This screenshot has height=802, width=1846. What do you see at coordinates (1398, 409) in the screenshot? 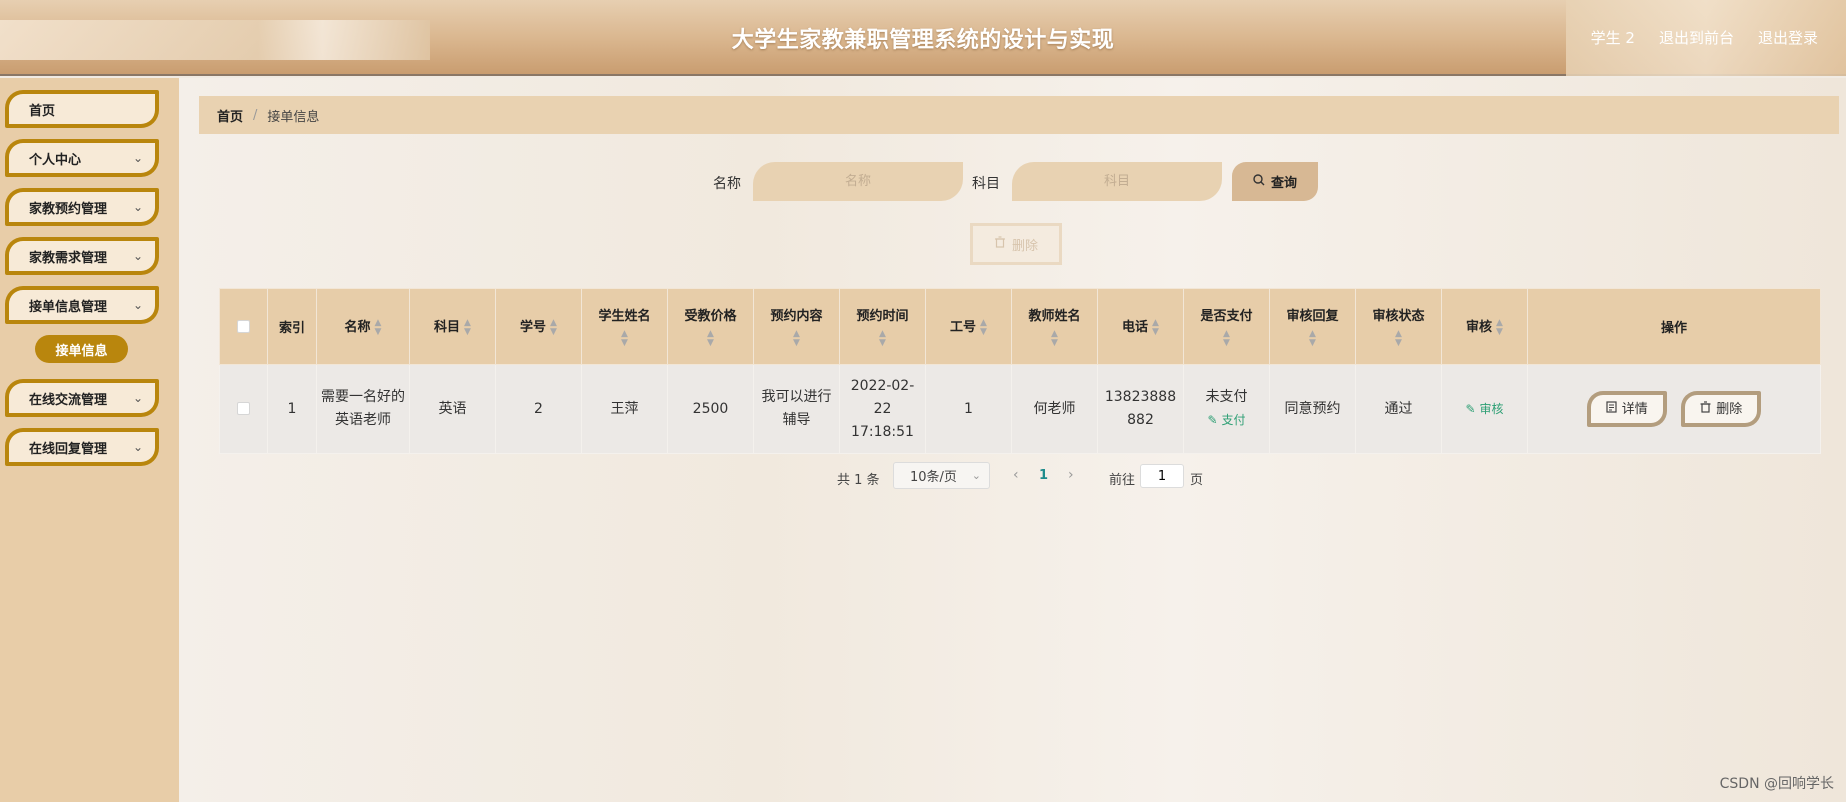
I see `cell-status: 通过` at bounding box center [1398, 409].